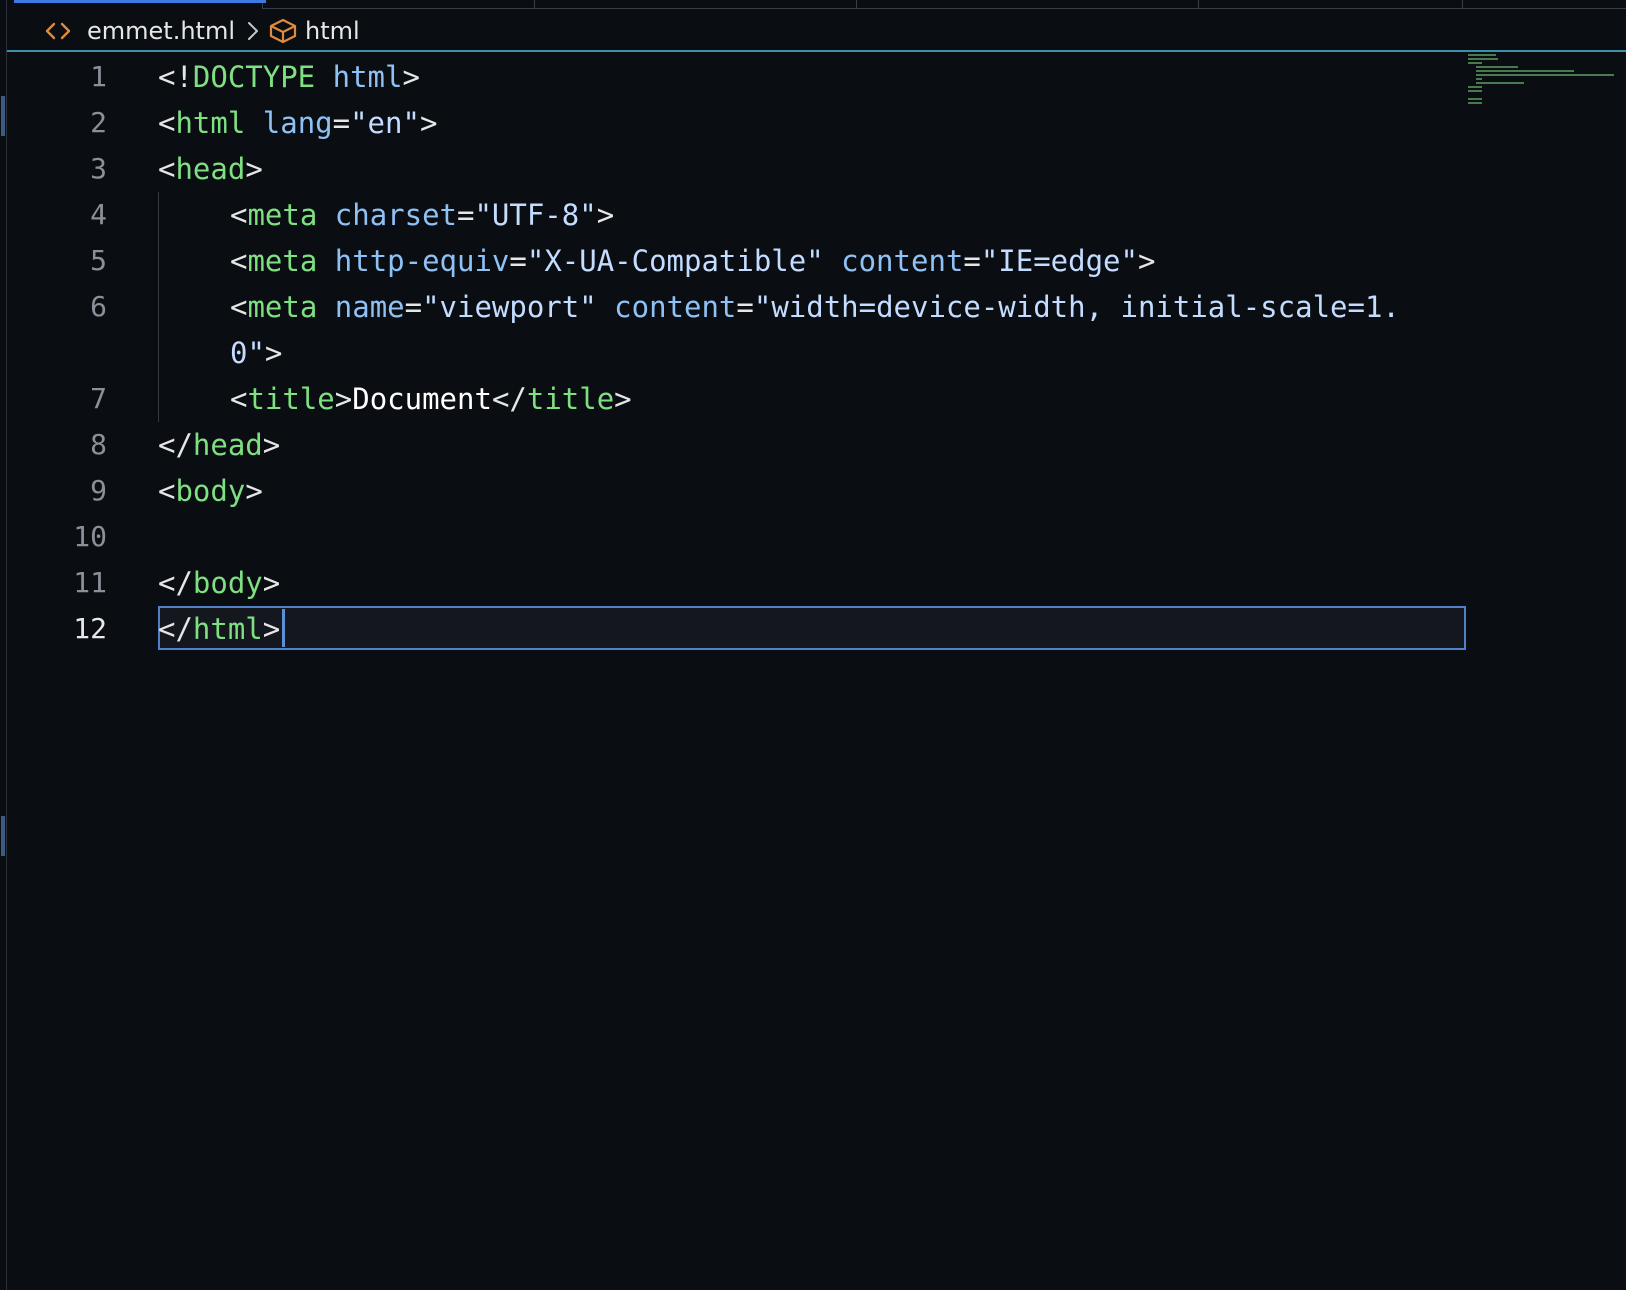 The width and height of the screenshot is (1626, 1290). What do you see at coordinates (675, 307) in the screenshot?
I see `token: content` at bounding box center [675, 307].